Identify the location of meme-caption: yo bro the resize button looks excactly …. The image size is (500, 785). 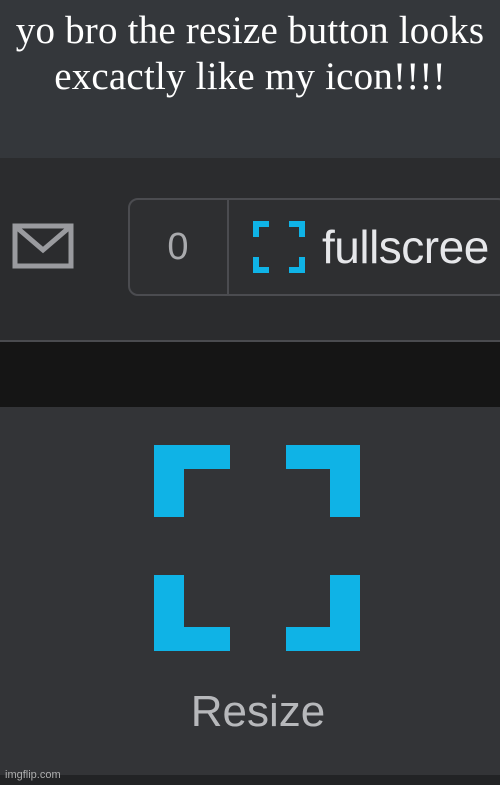
(250, 53).